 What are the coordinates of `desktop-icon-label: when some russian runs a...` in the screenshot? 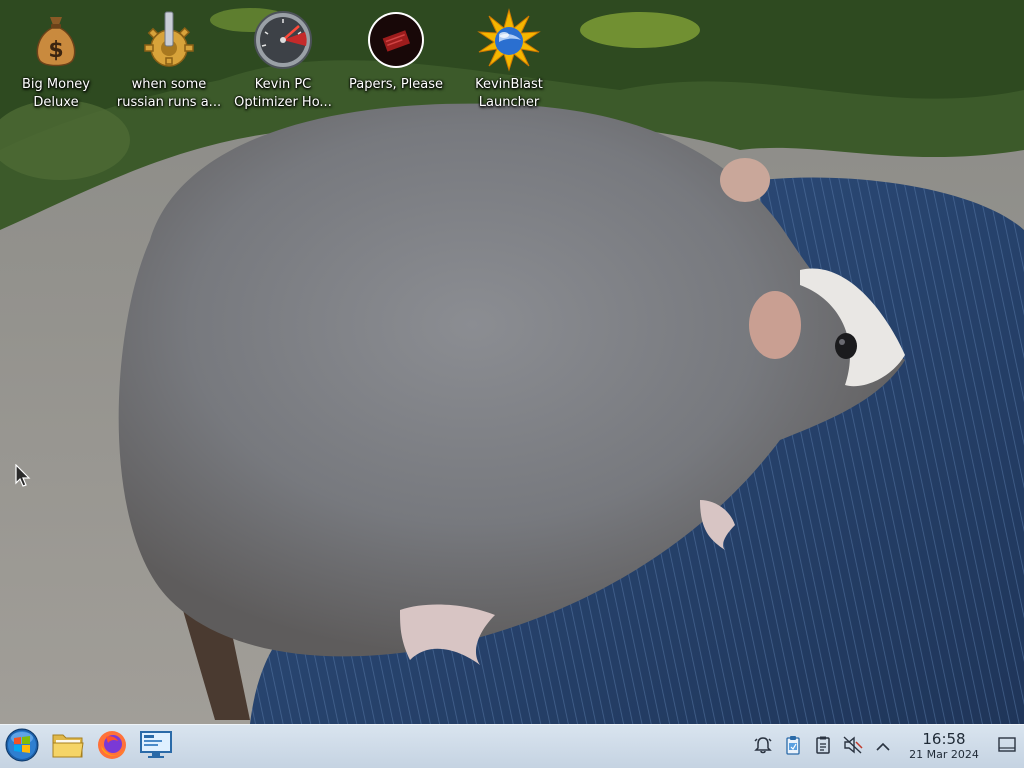 It's located at (169, 93).